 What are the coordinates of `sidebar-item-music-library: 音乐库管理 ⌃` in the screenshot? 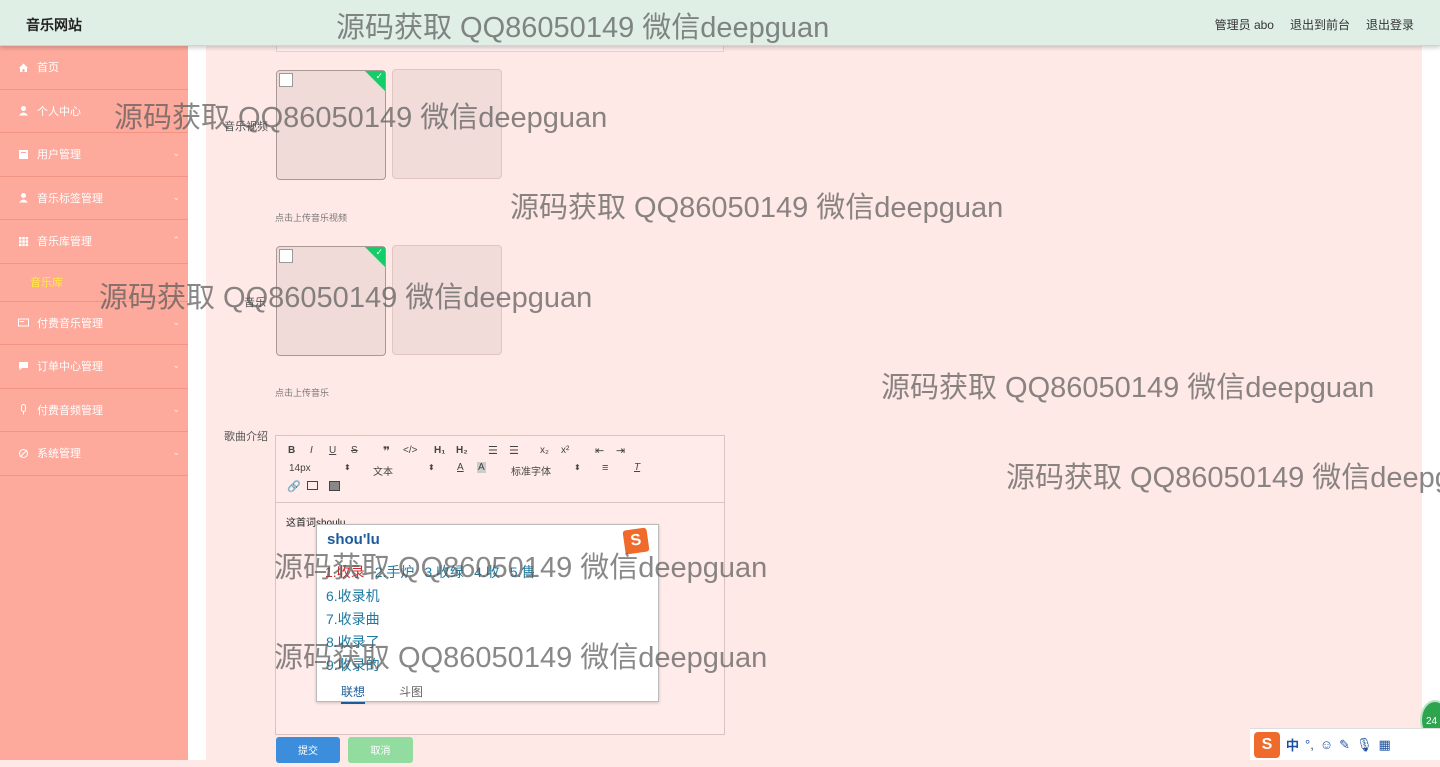 It's located at (94, 242).